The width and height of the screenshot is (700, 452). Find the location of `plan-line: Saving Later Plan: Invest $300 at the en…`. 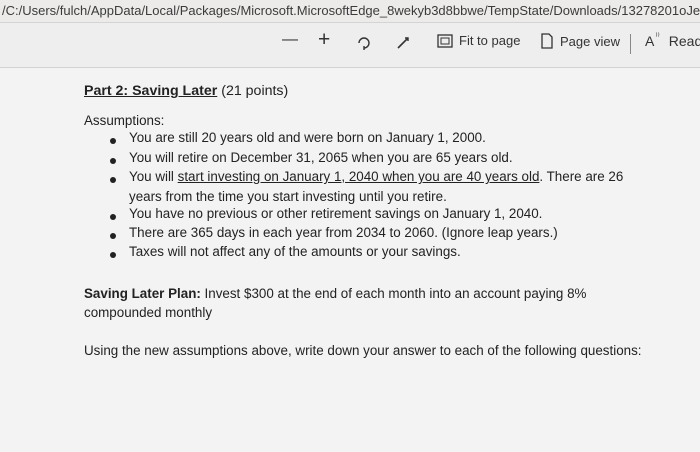

plan-line: Saving Later Plan: Invest $300 at the en… is located at coordinates (335, 293).